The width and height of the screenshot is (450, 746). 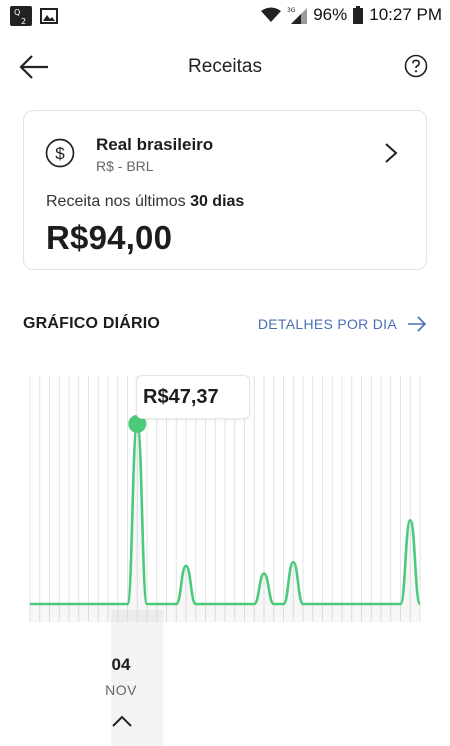 What do you see at coordinates (416, 66) in the screenshot?
I see `help-icon` at bounding box center [416, 66].